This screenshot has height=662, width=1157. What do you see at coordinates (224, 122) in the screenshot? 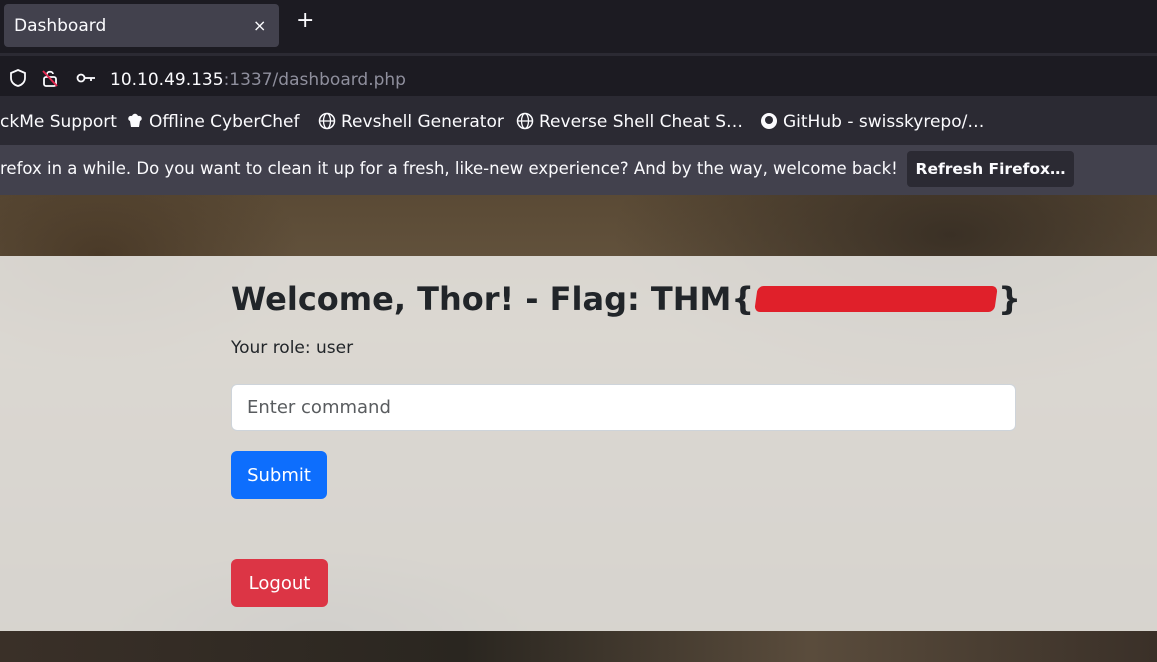
I see `bookmark-label: Offline CyberChef` at bounding box center [224, 122].